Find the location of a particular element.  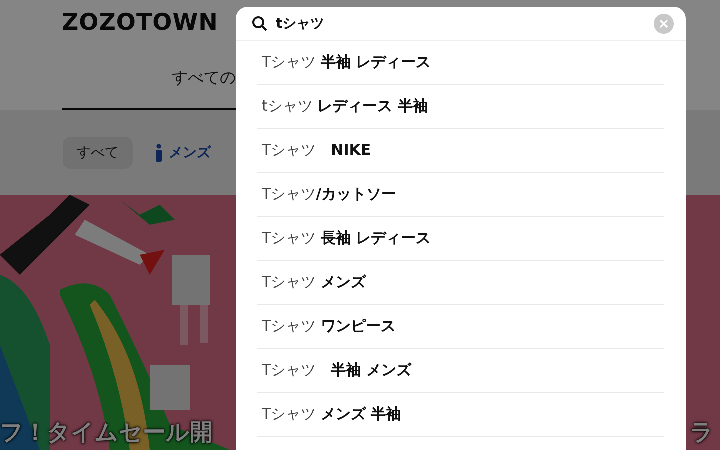

suggestion-item: Tシャツ メンズ is located at coordinates (314, 282).